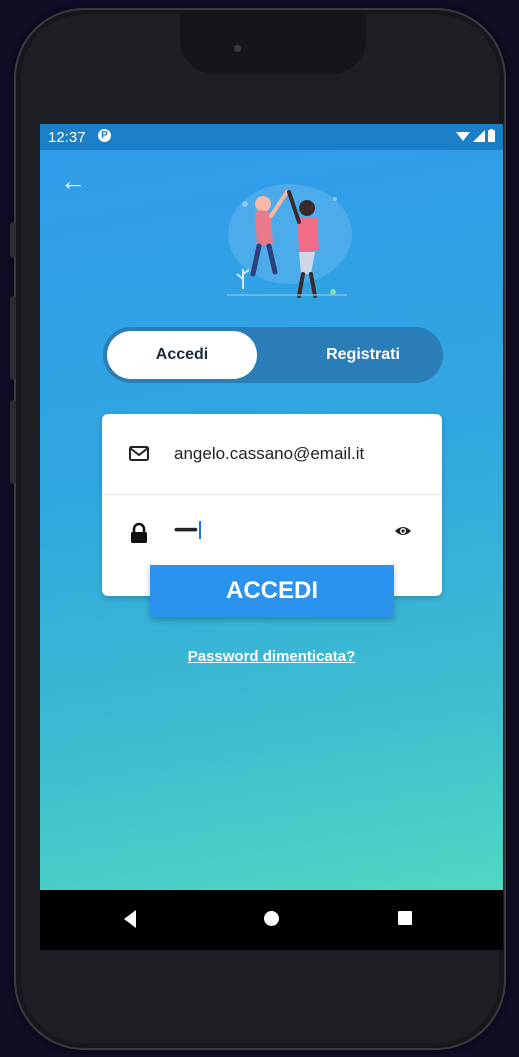  I want to click on nav-home-icon, so click(271, 918).